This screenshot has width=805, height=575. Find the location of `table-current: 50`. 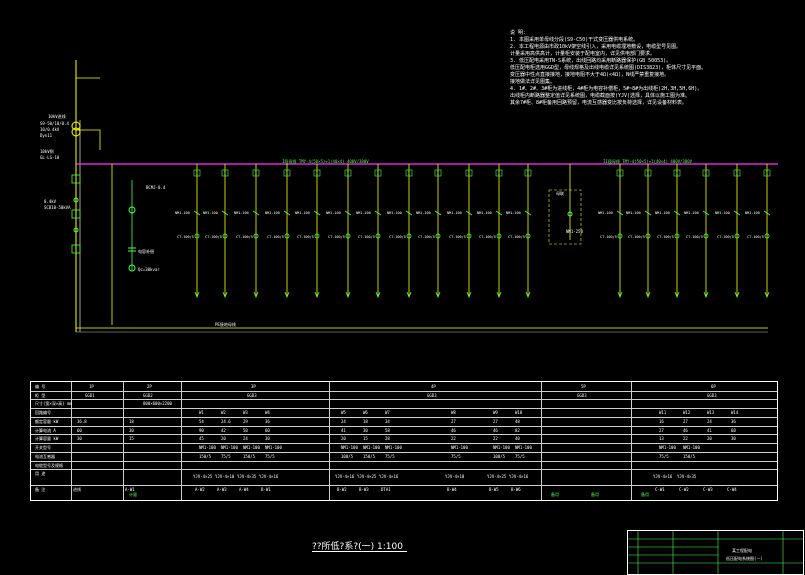

table-current: 50 is located at coordinates (245, 430).